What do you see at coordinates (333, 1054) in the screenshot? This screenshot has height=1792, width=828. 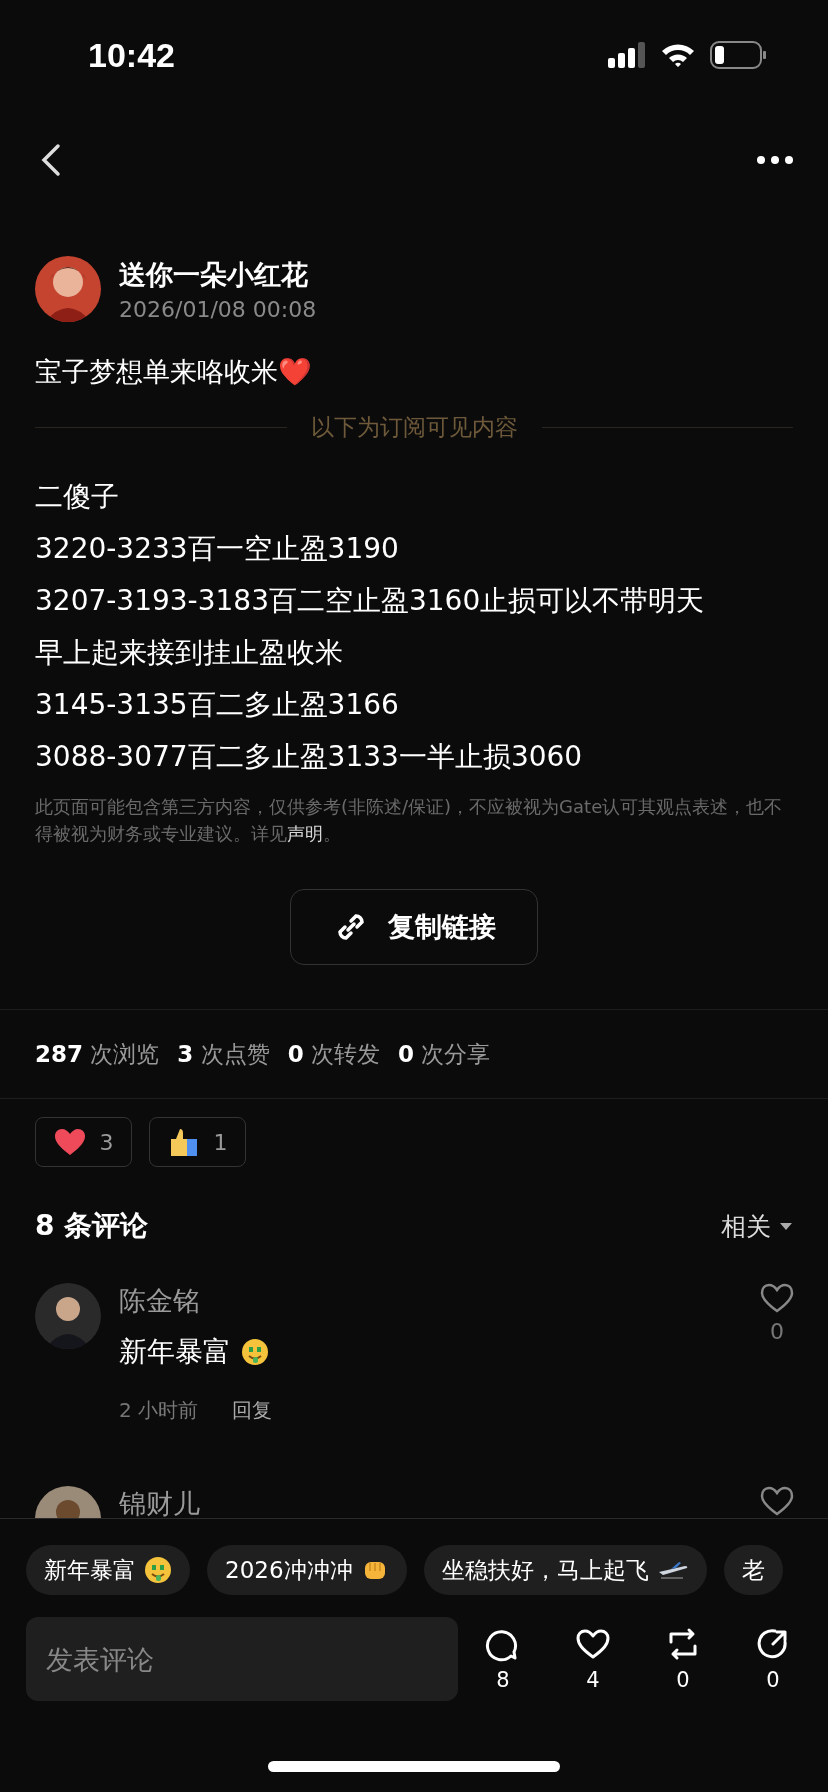 I see `stat-text: 0 次转发` at bounding box center [333, 1054].